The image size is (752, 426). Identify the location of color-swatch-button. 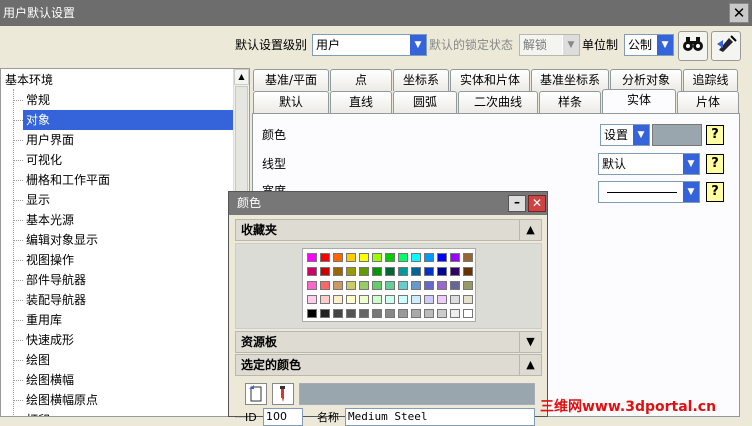
(677, 135).